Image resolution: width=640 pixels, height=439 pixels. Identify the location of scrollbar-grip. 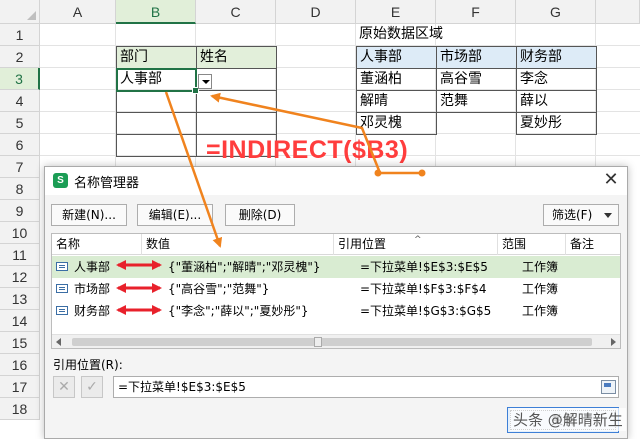
(318, 342).